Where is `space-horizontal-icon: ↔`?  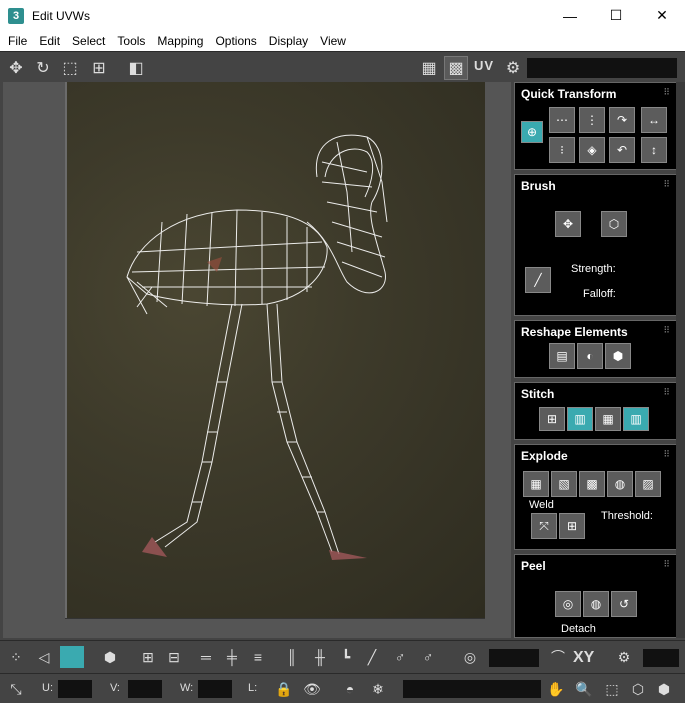 space-horizontal-icon: ↔ is located at coordinates (654, 120).